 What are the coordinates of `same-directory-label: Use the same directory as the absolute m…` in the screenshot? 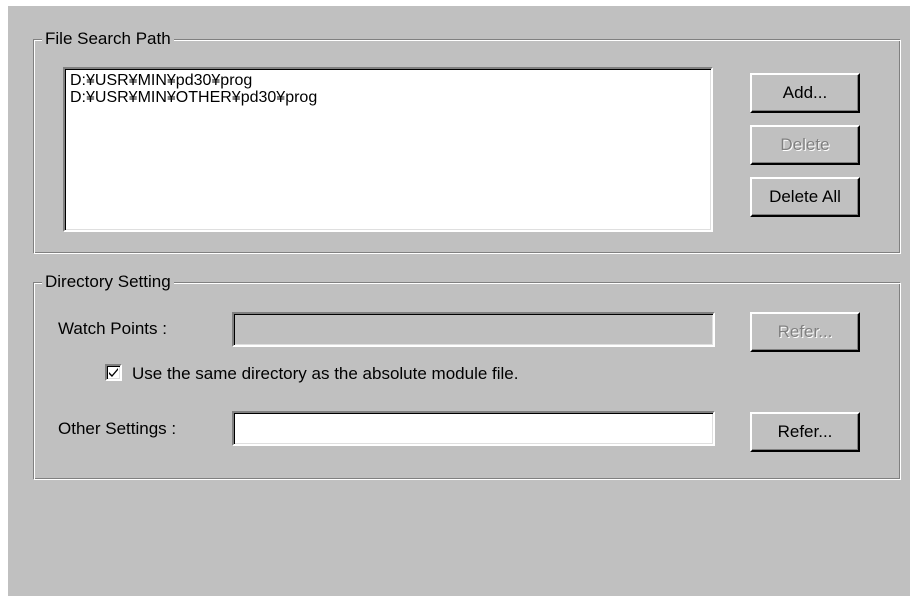 It's located at (325, 373).